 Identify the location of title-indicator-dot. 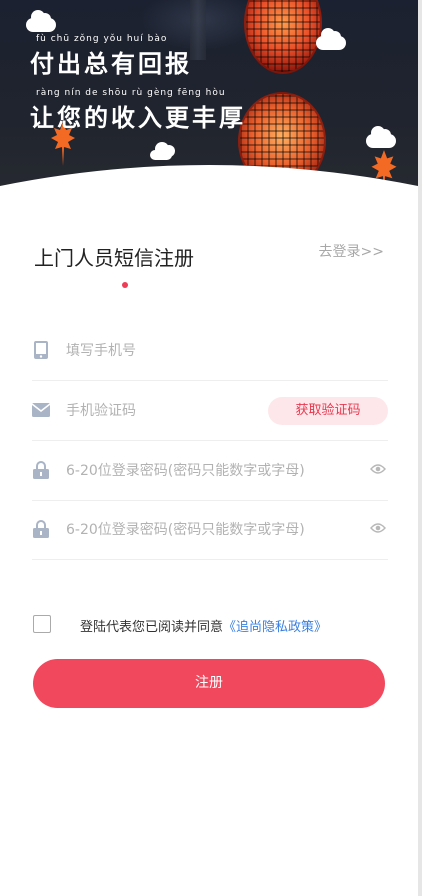
(125, 285).